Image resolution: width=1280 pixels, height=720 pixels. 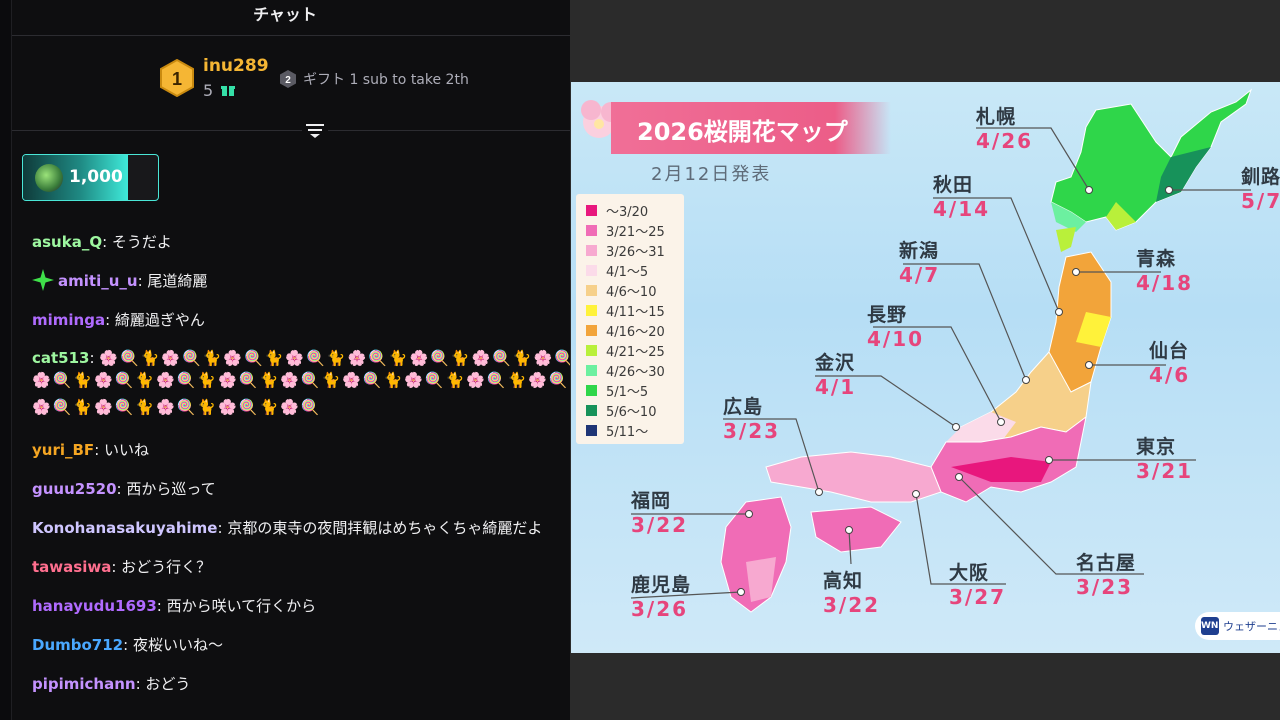 What do you see at coordinates (96, 177) in the screenshot?
I see `pinned-amount: 1,000` at bounding box center [96, 177].